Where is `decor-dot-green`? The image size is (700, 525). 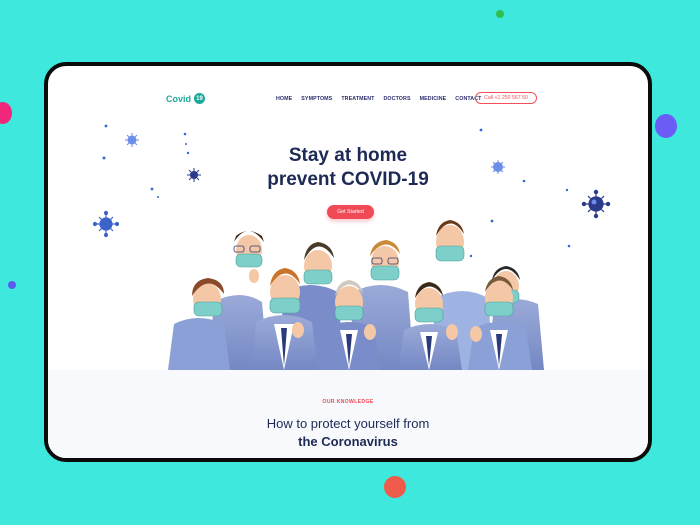 decor-dot-green is located at coordinates (500, 14).